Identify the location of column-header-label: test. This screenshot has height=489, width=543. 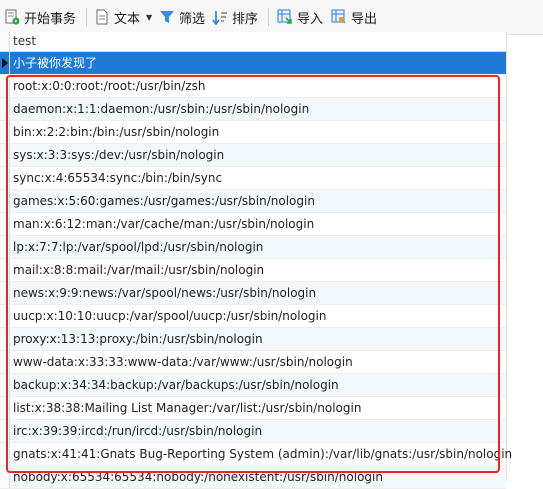
(25, 41).